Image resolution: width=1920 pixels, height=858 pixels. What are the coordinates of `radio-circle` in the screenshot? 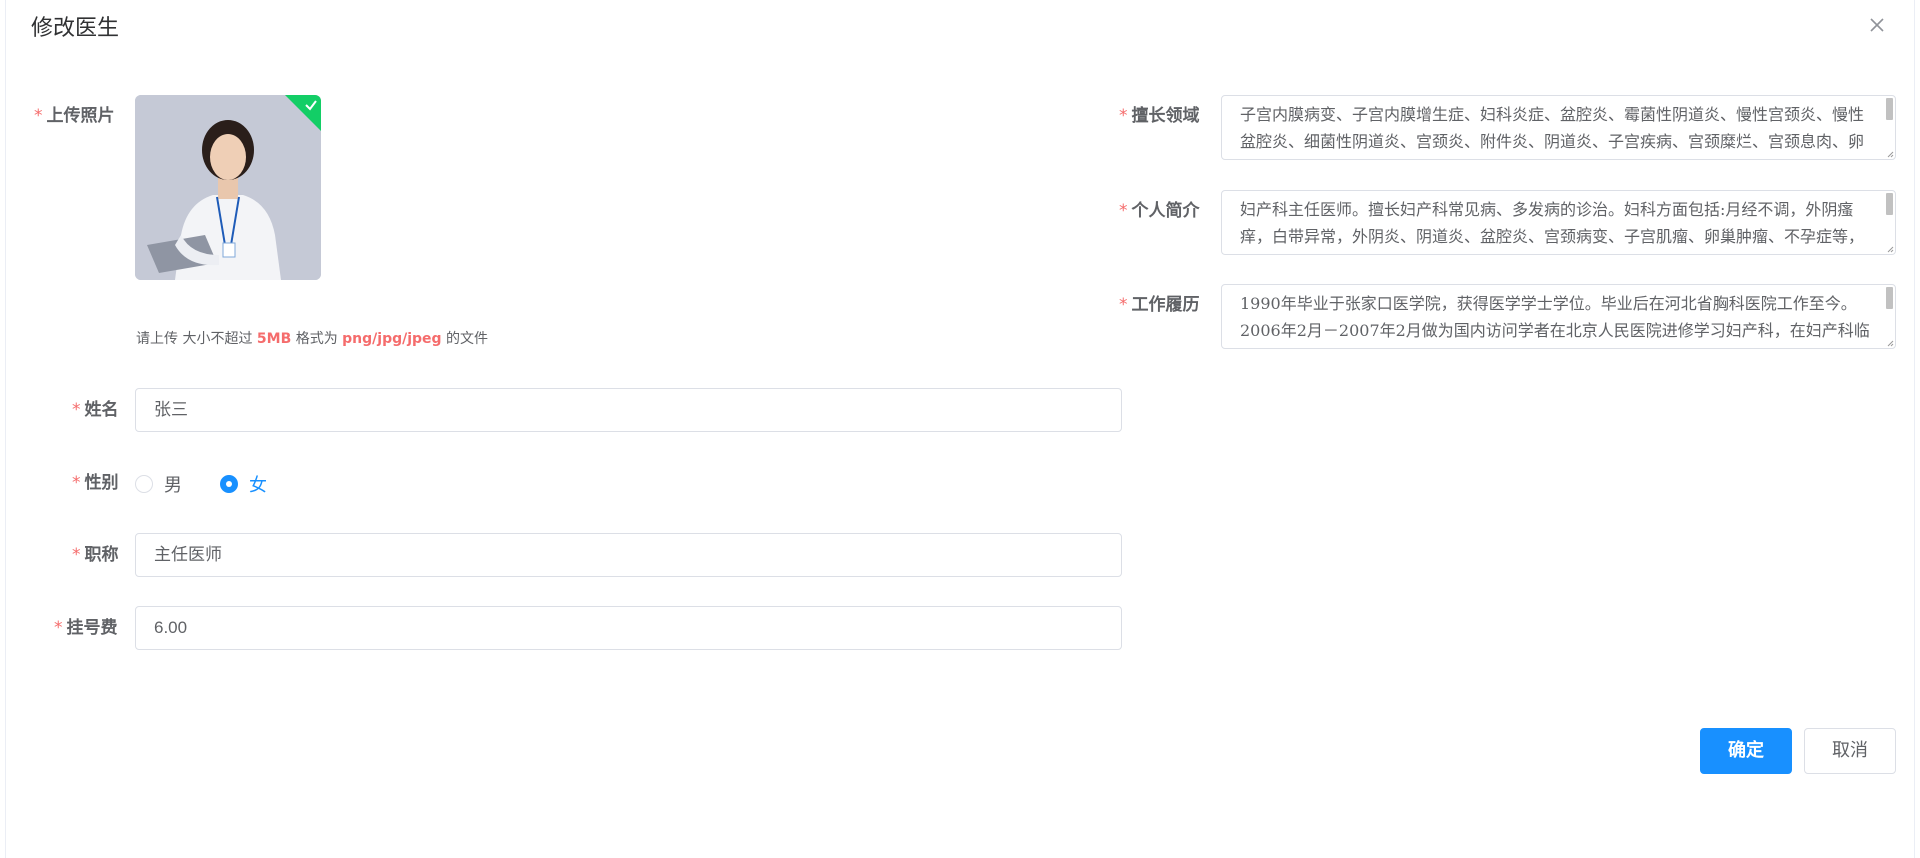 It's located at (144, 484).